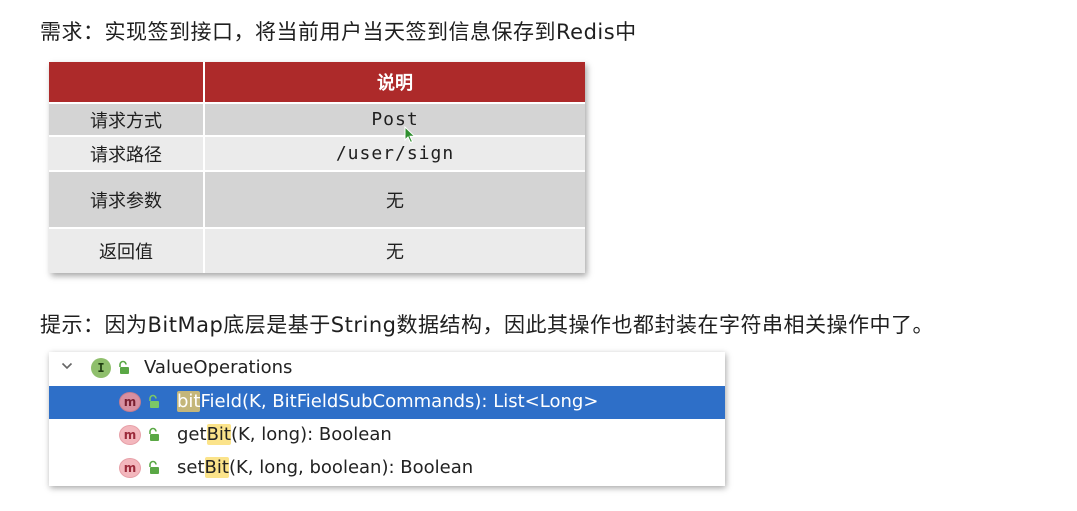 This screenshot has width=1077, height=511. Describe the element at coordinates (101, 368) in the screenshot. I see `interface-icon: I` at that location.